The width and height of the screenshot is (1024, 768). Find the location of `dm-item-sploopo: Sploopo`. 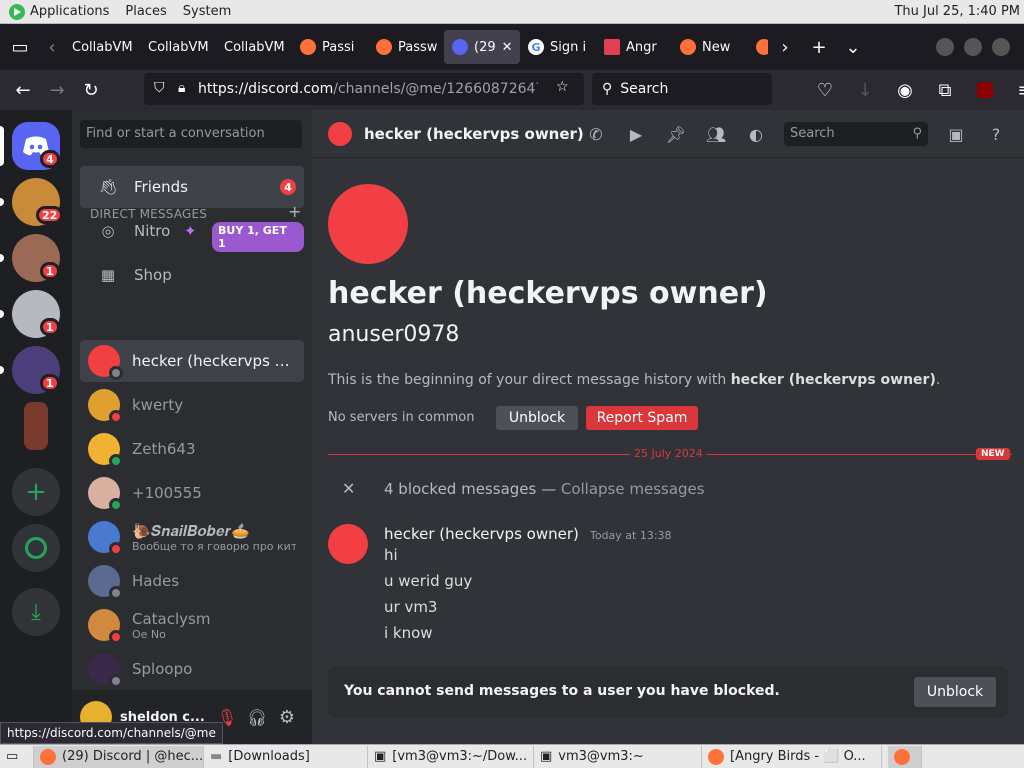

dm-item-sploopo: Sploopo is located at coordinates (192, 669).